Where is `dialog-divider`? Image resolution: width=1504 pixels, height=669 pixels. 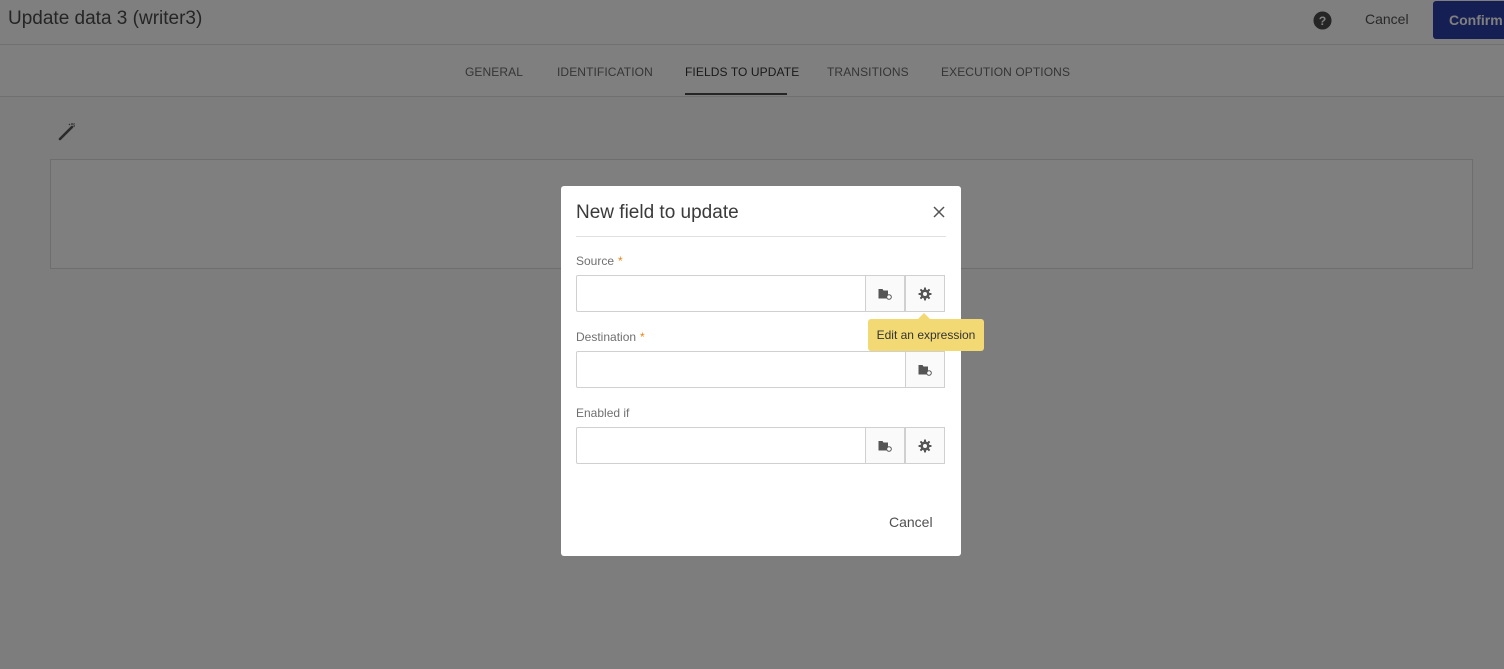
dialog-divider is located at coordinates (761, 236).